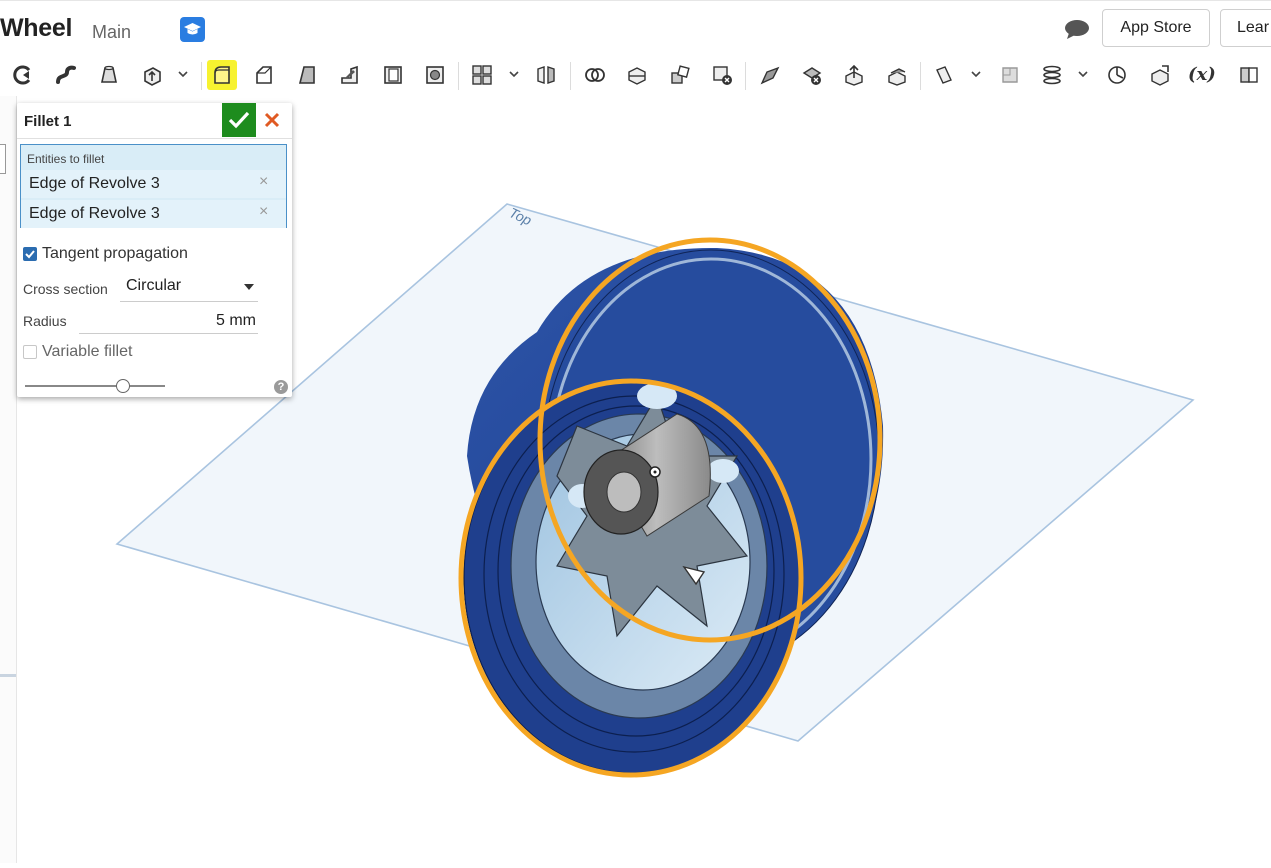 Image resolution: width=1271 pixels, height=868 pixels. I want to click on cross-section-label: Cross section, so click(65, 289).